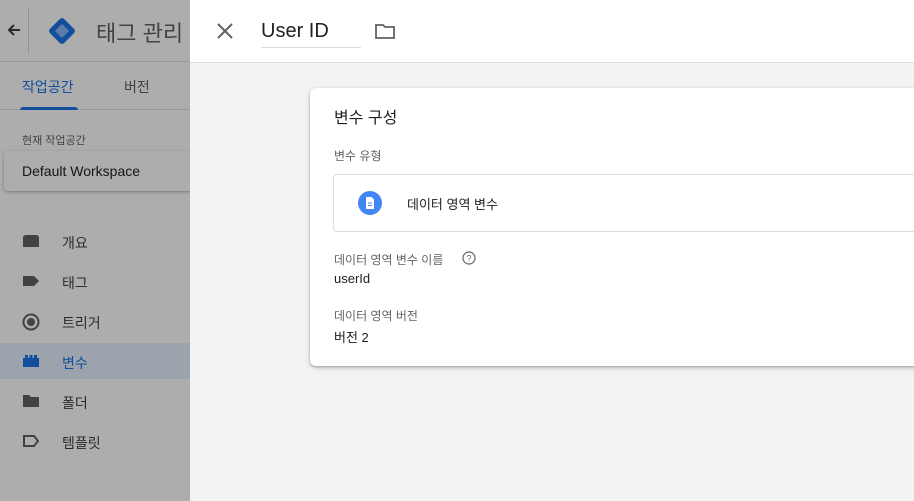  What do you see at coordinates (385, 31) in the screenshot?
I see `folder-icon` at bounding box center [385, 31].